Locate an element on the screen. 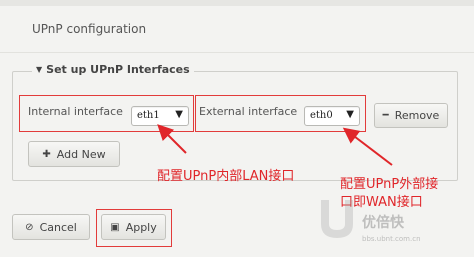  watermark-sub: bbs.ubnt.com.cn is located at coordinates (391, 239).